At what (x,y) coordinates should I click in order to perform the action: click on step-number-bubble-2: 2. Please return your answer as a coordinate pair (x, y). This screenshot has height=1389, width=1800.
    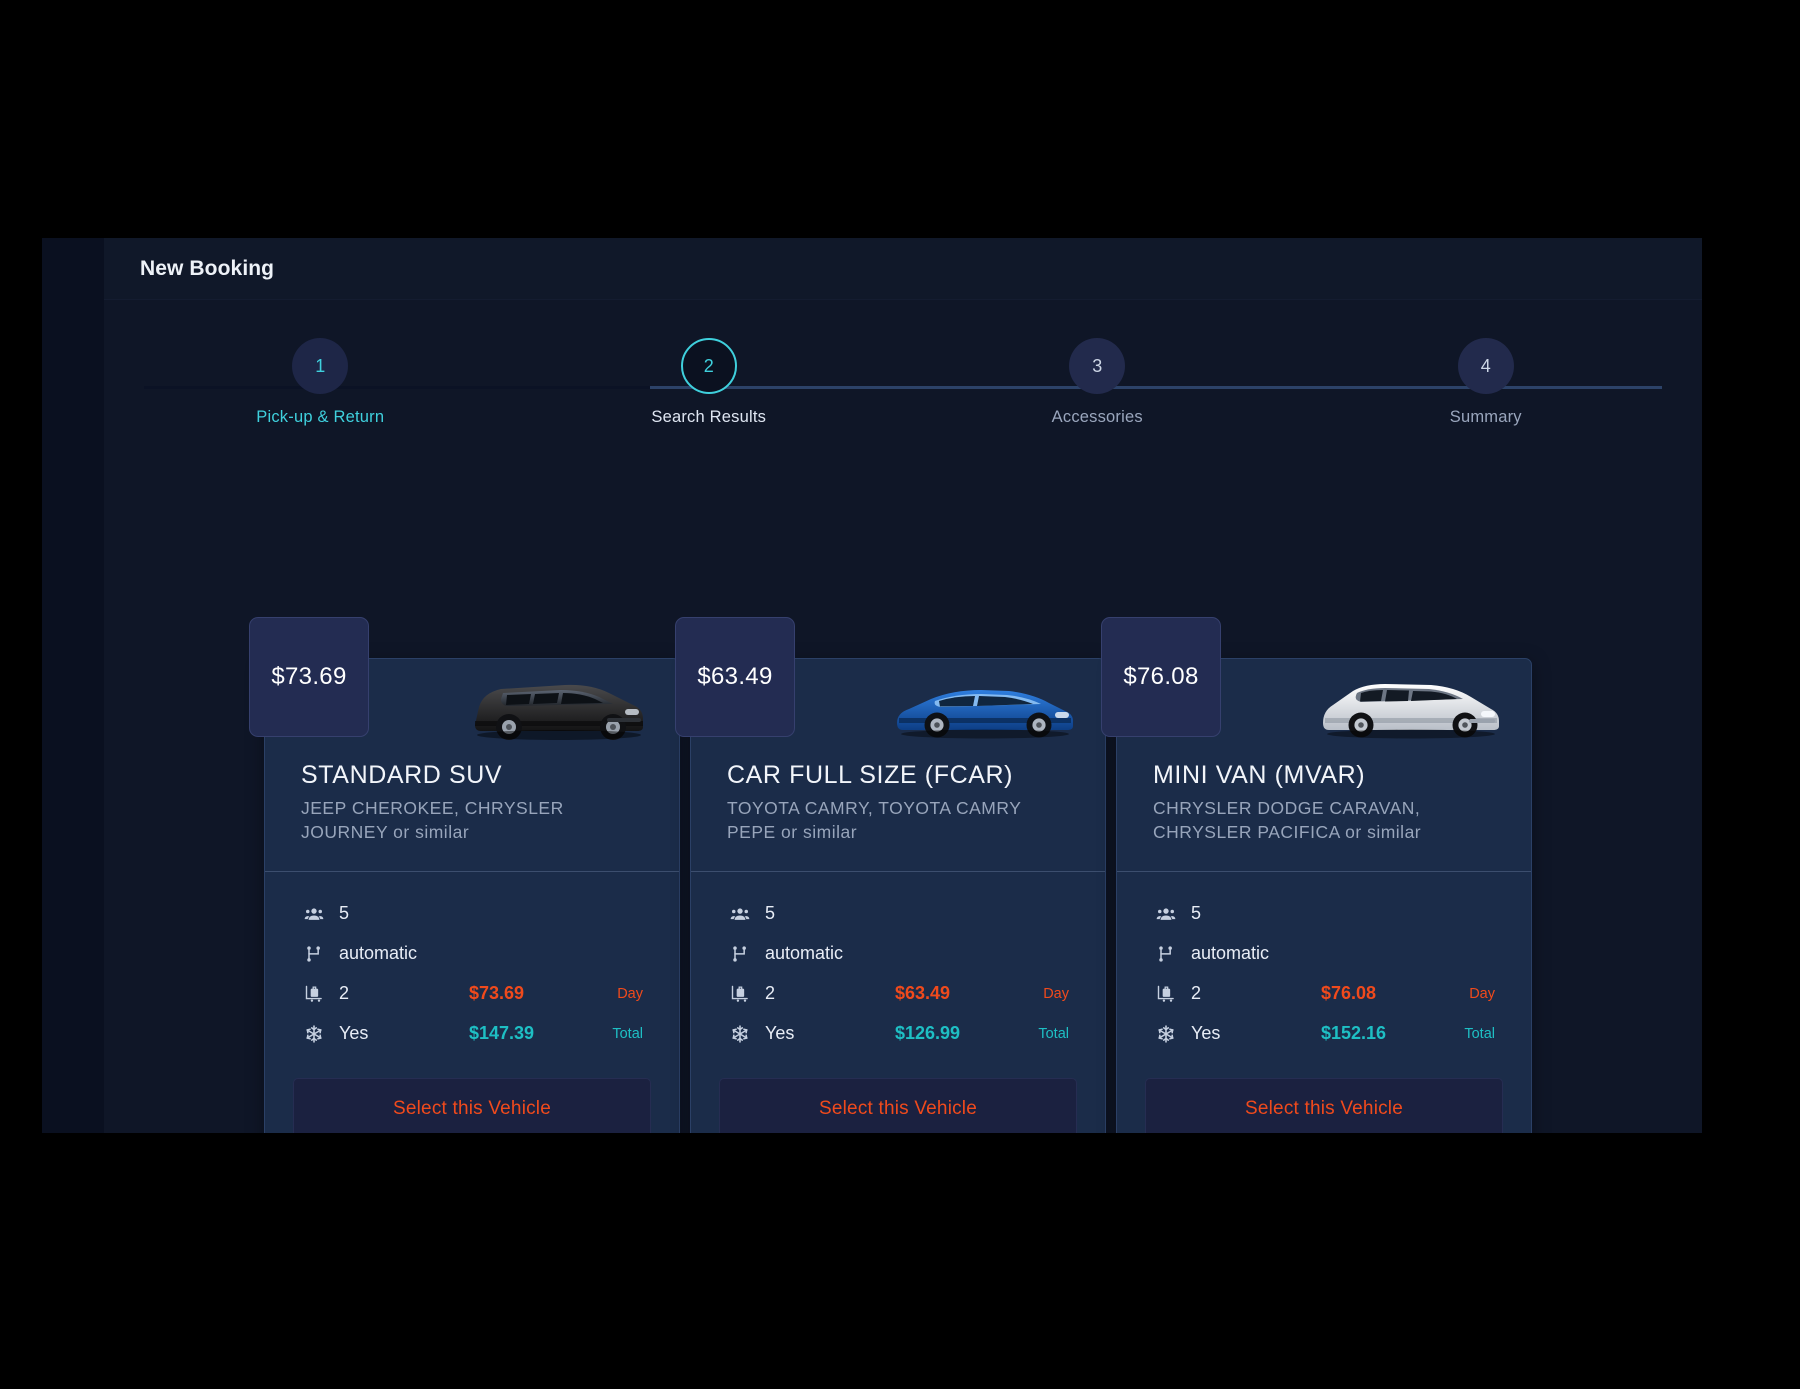
    Looking at the image, I should click on (708, 366).